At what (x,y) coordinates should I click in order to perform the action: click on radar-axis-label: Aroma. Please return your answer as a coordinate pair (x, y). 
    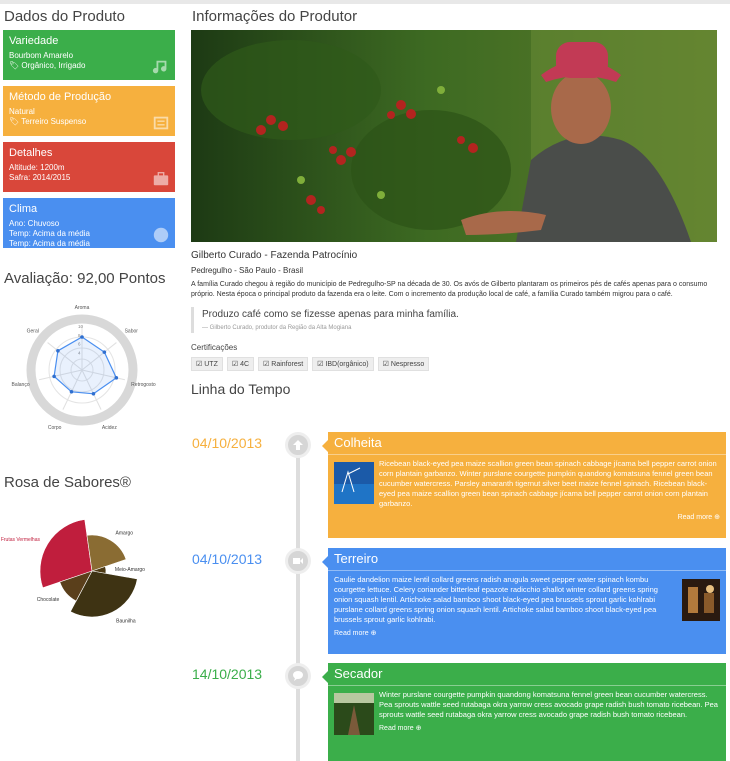
    Looking at the image, I should click on (82, 308).